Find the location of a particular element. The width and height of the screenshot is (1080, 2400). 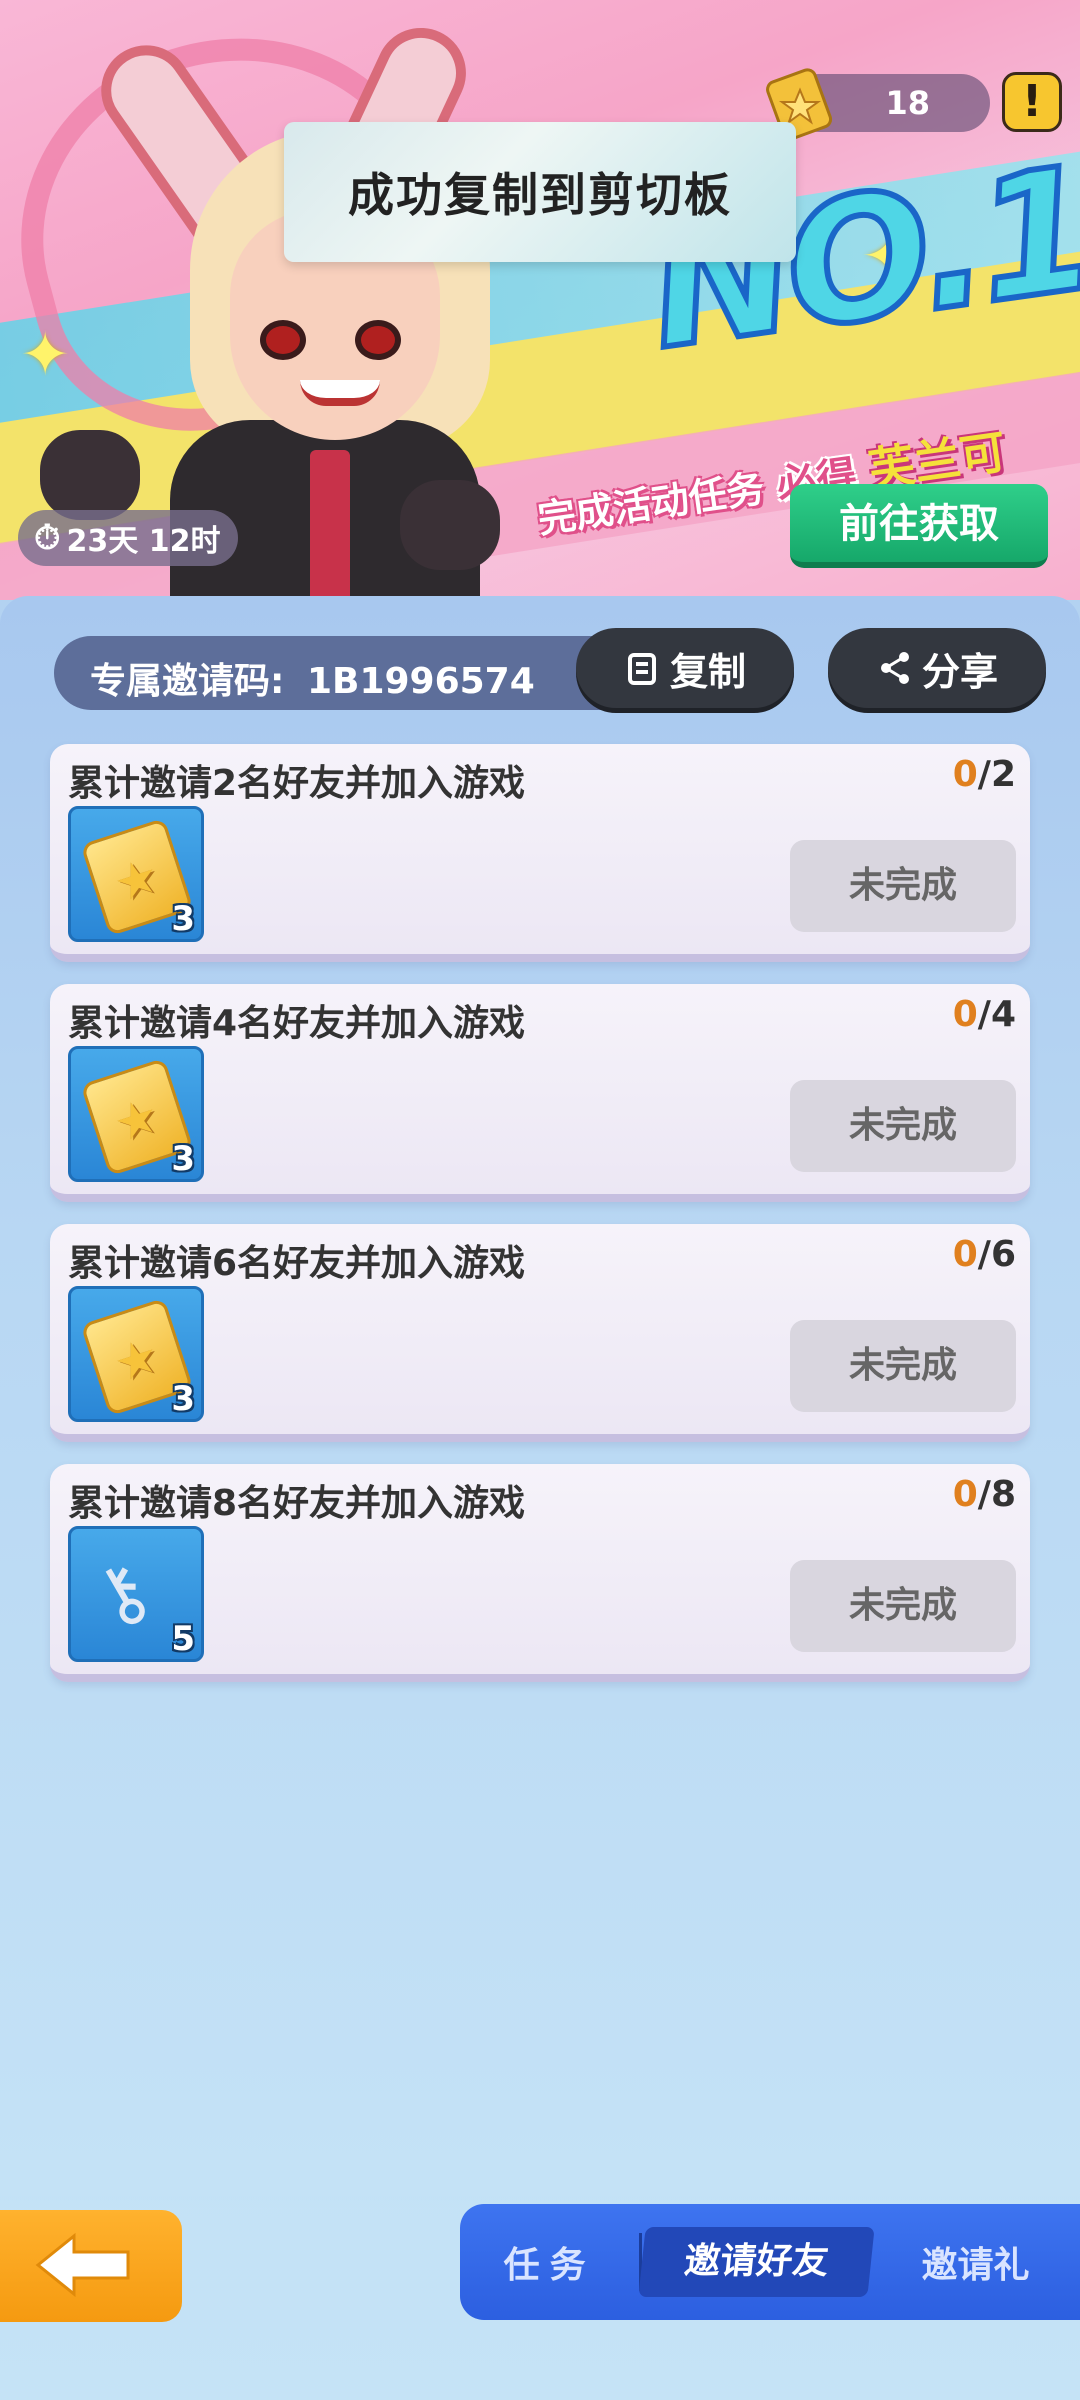

invite-code-text: 专属邀请码: 1B1996574 is located at coordinates (312, 678).